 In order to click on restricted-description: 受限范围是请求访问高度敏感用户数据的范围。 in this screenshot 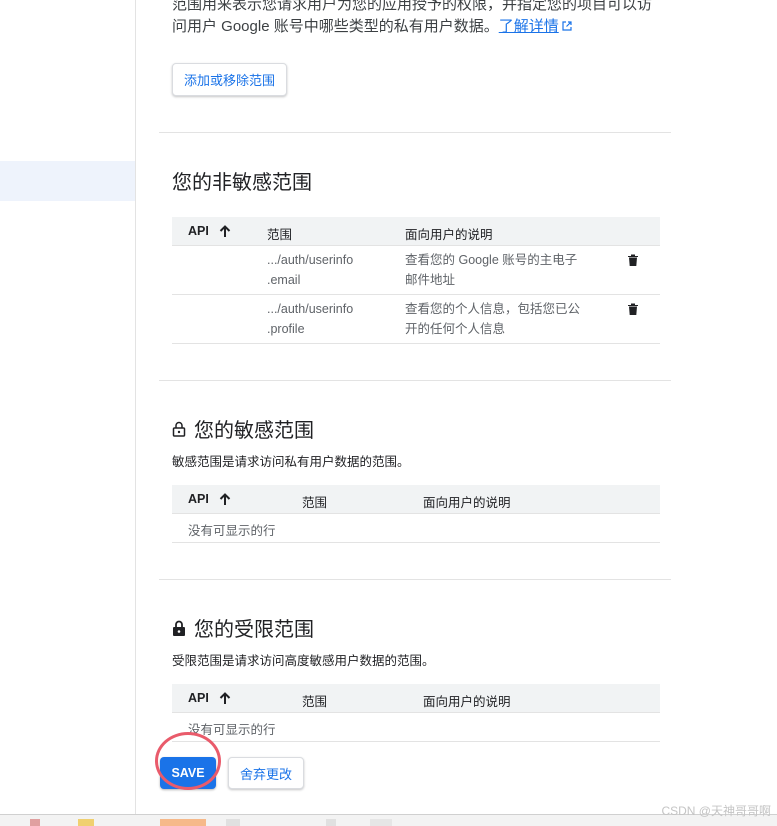, I will do `click(303, 661)`.